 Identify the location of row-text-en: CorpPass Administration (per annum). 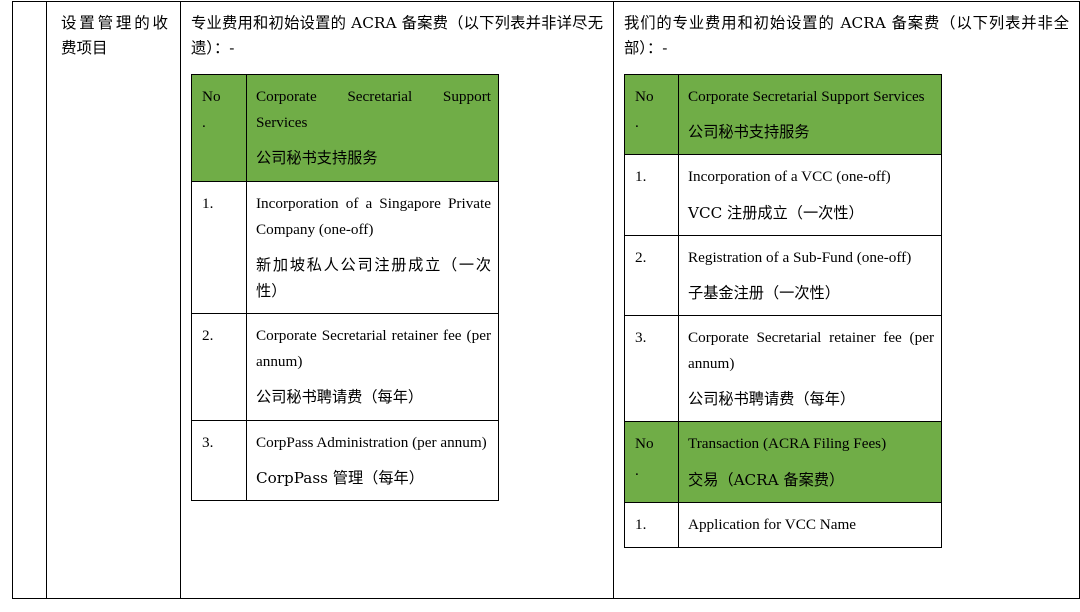
(371, 442).